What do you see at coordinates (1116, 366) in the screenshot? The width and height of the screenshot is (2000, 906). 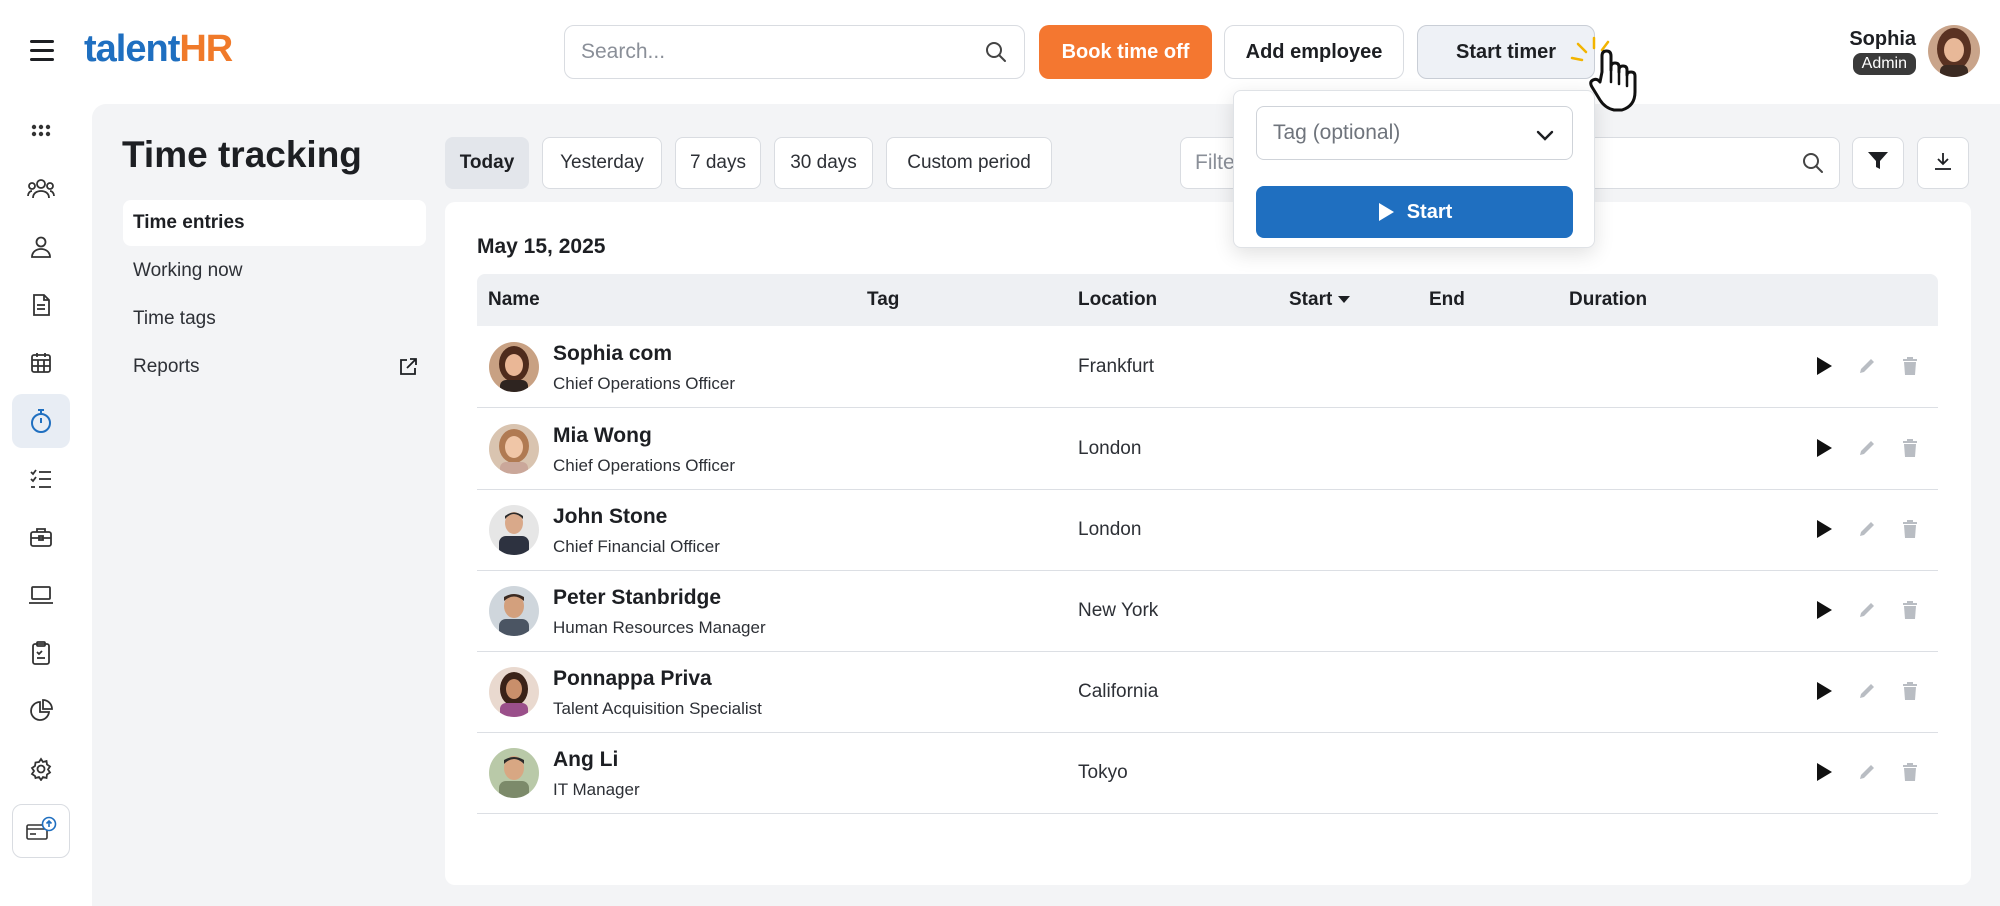 I see `employee-location: Frankfurt` at bounding box center [1116, 366].